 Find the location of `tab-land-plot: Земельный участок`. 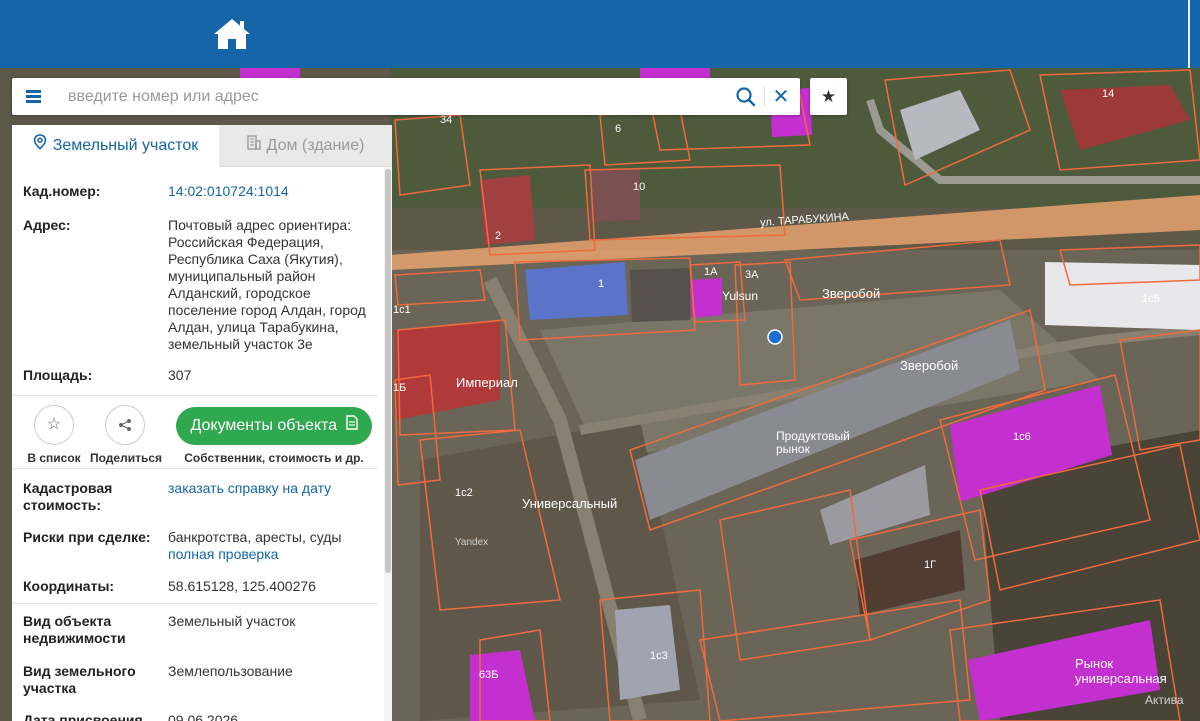

tab-land-plot: Земельный участок is located at coordinates (115, 146).